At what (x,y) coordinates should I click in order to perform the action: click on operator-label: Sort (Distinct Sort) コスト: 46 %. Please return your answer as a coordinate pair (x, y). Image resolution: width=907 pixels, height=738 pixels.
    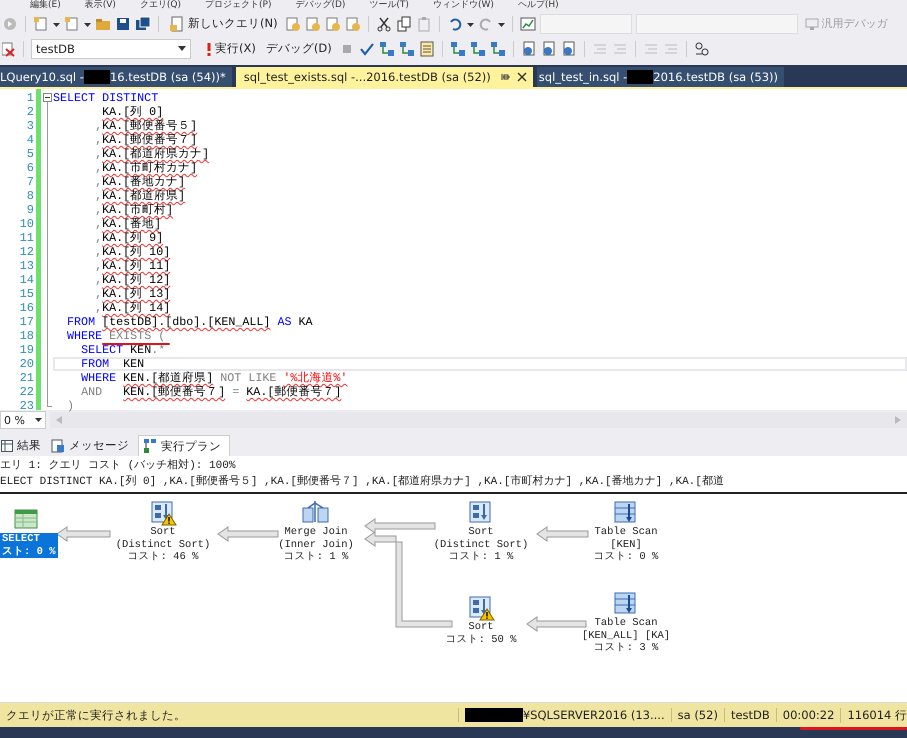
    Looking at the image, I should click on (163, 545).